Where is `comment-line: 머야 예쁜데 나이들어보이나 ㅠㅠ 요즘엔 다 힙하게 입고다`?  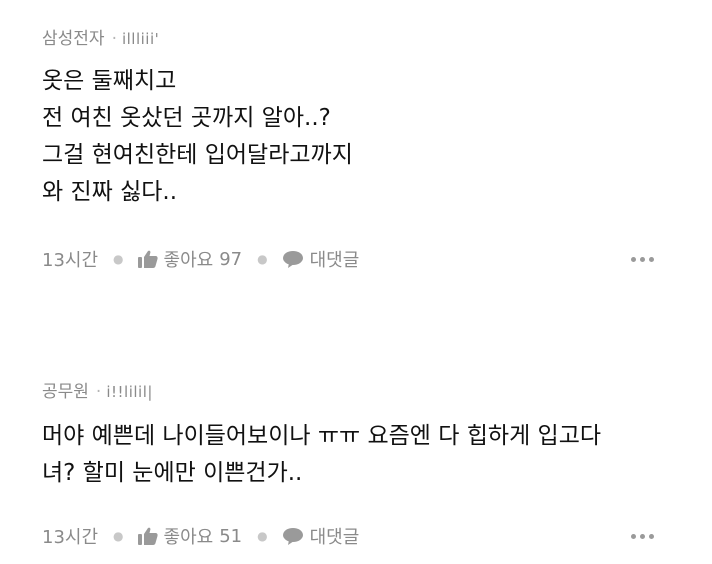 comment-line: 머야 예쁜데 나이들어보이나 ㅠㅠ 요즘엔 다 힙하게 입고다 is located at coordinates (322, 436).